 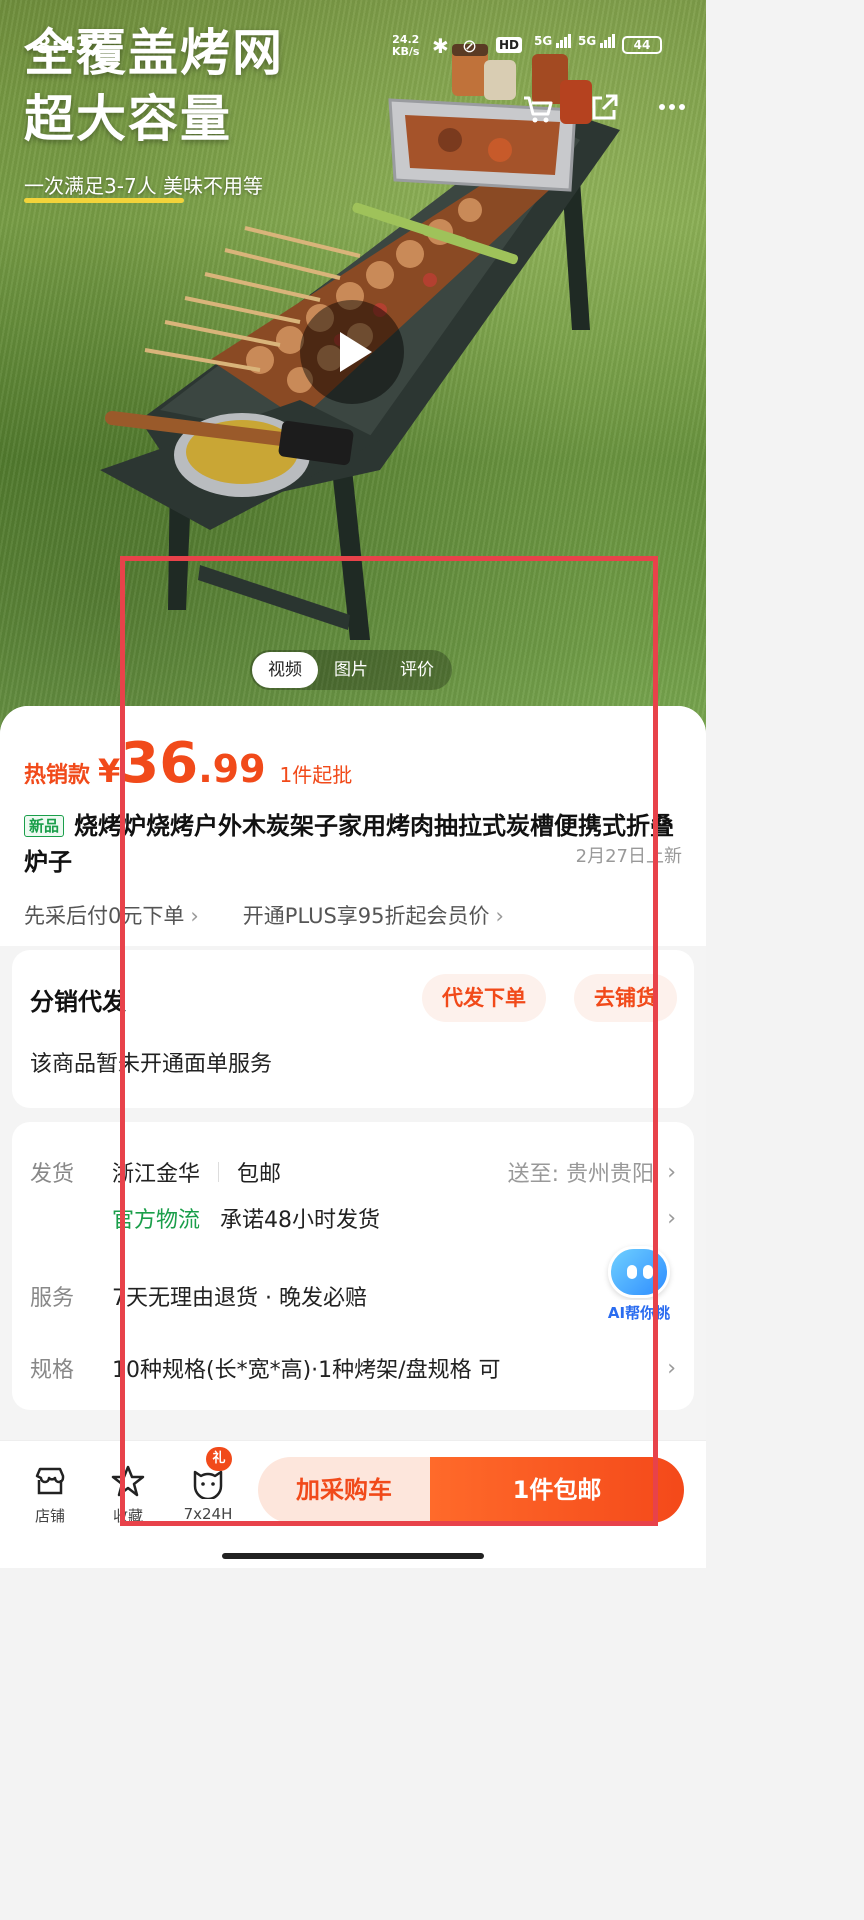 I want to click on shipping-row: 发货 浙江金华 包邮 送至: 贵州贵阳 ›, so click(x=353, y=1172).